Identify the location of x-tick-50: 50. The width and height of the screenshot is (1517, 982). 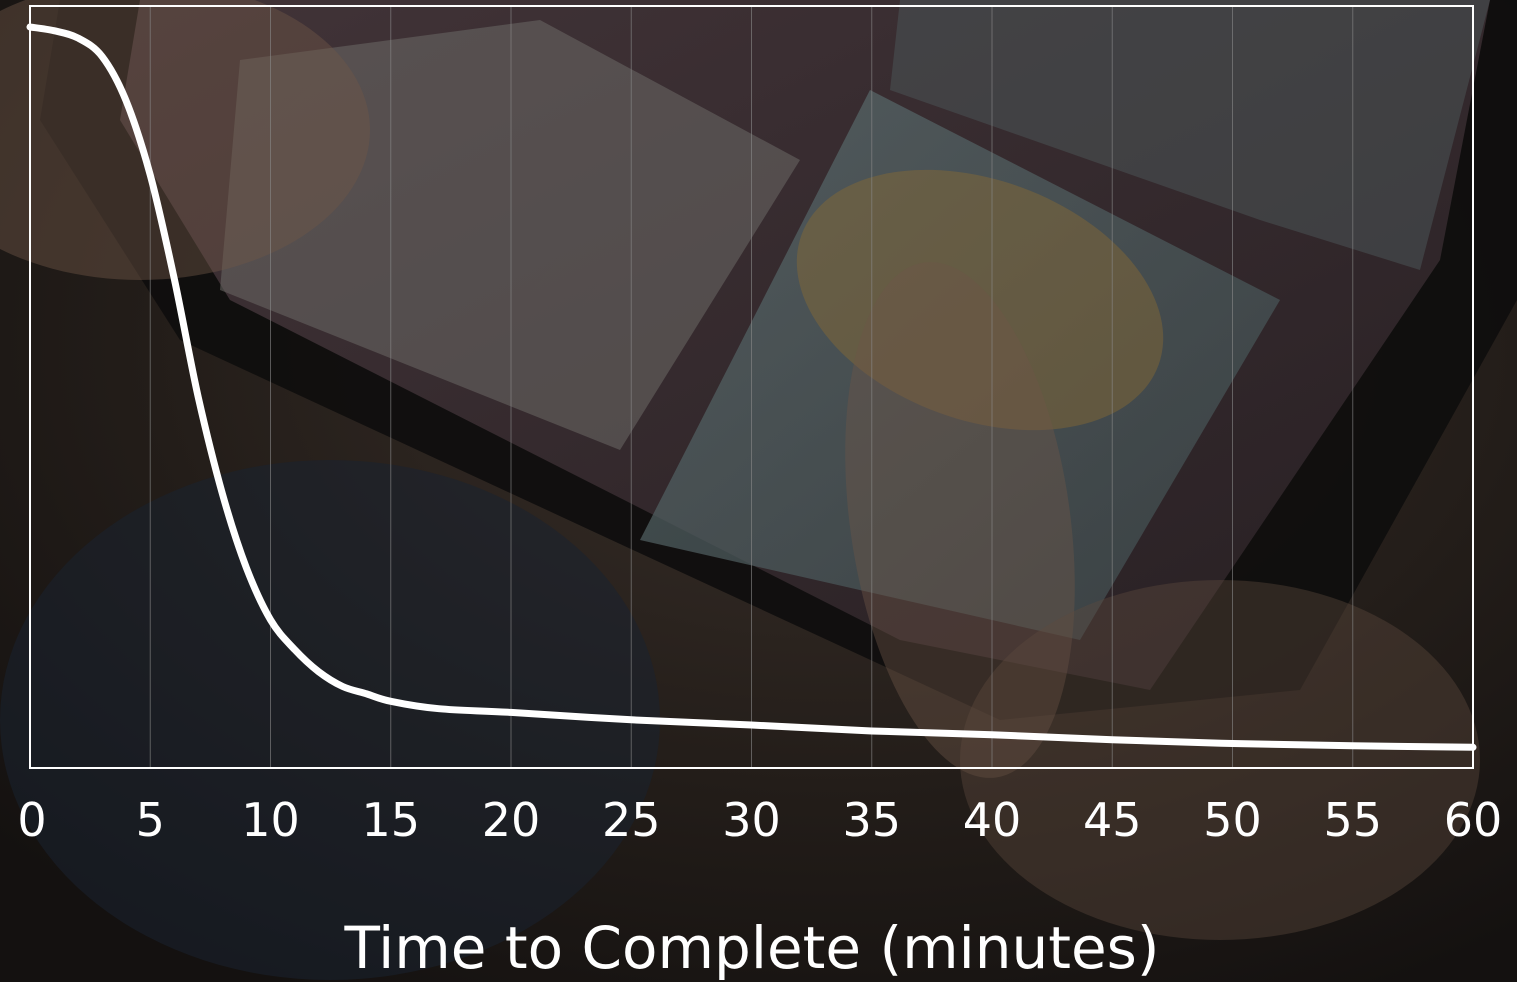
(1232, 820).